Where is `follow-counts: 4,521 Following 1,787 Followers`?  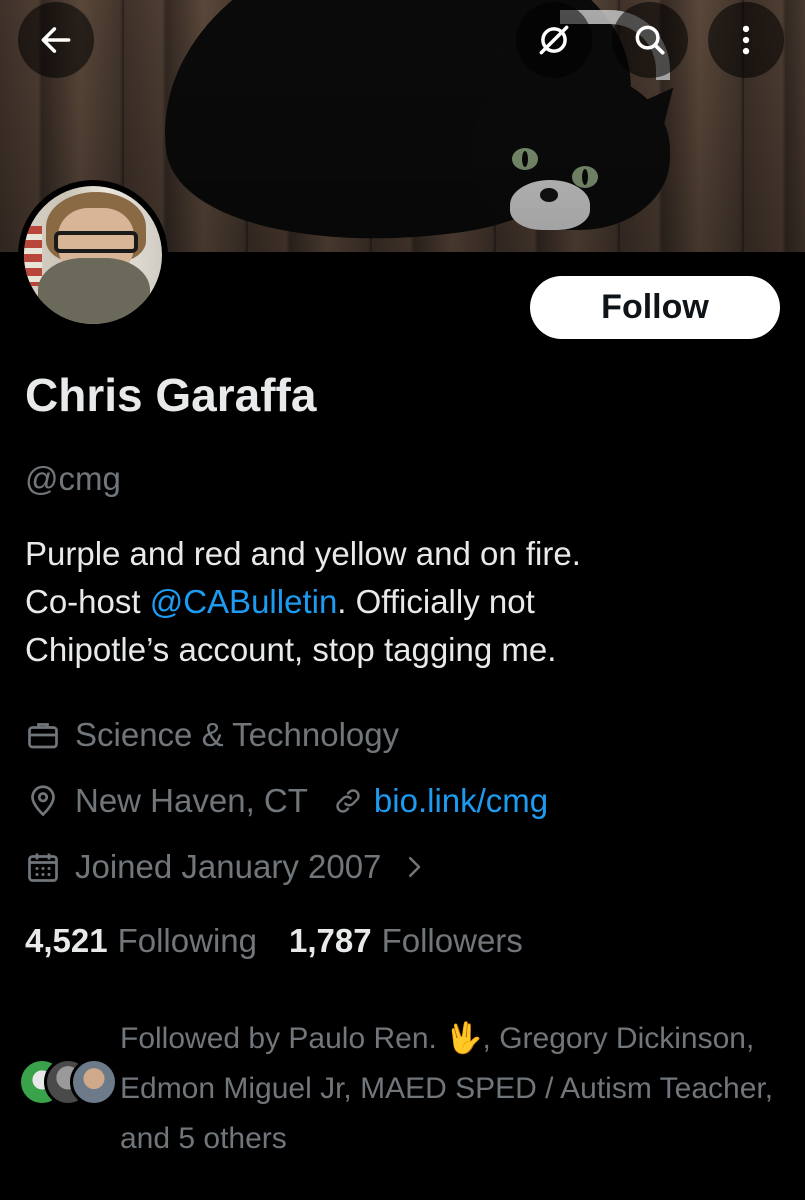
follow-counts: 4,521 Following 1,787 Followers is located at coordinates (274, 941).